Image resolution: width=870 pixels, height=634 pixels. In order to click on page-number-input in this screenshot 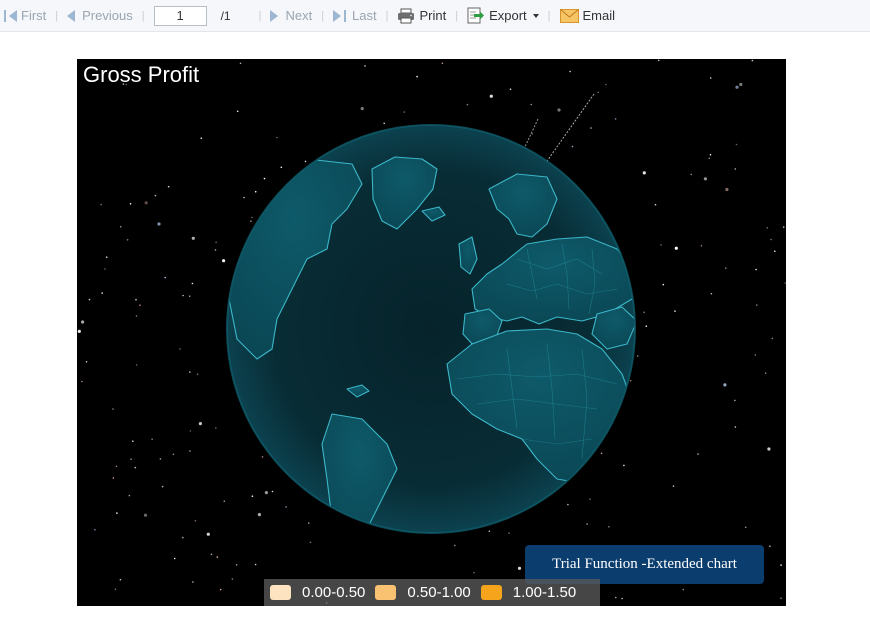, I will do `click(180, 15)`.